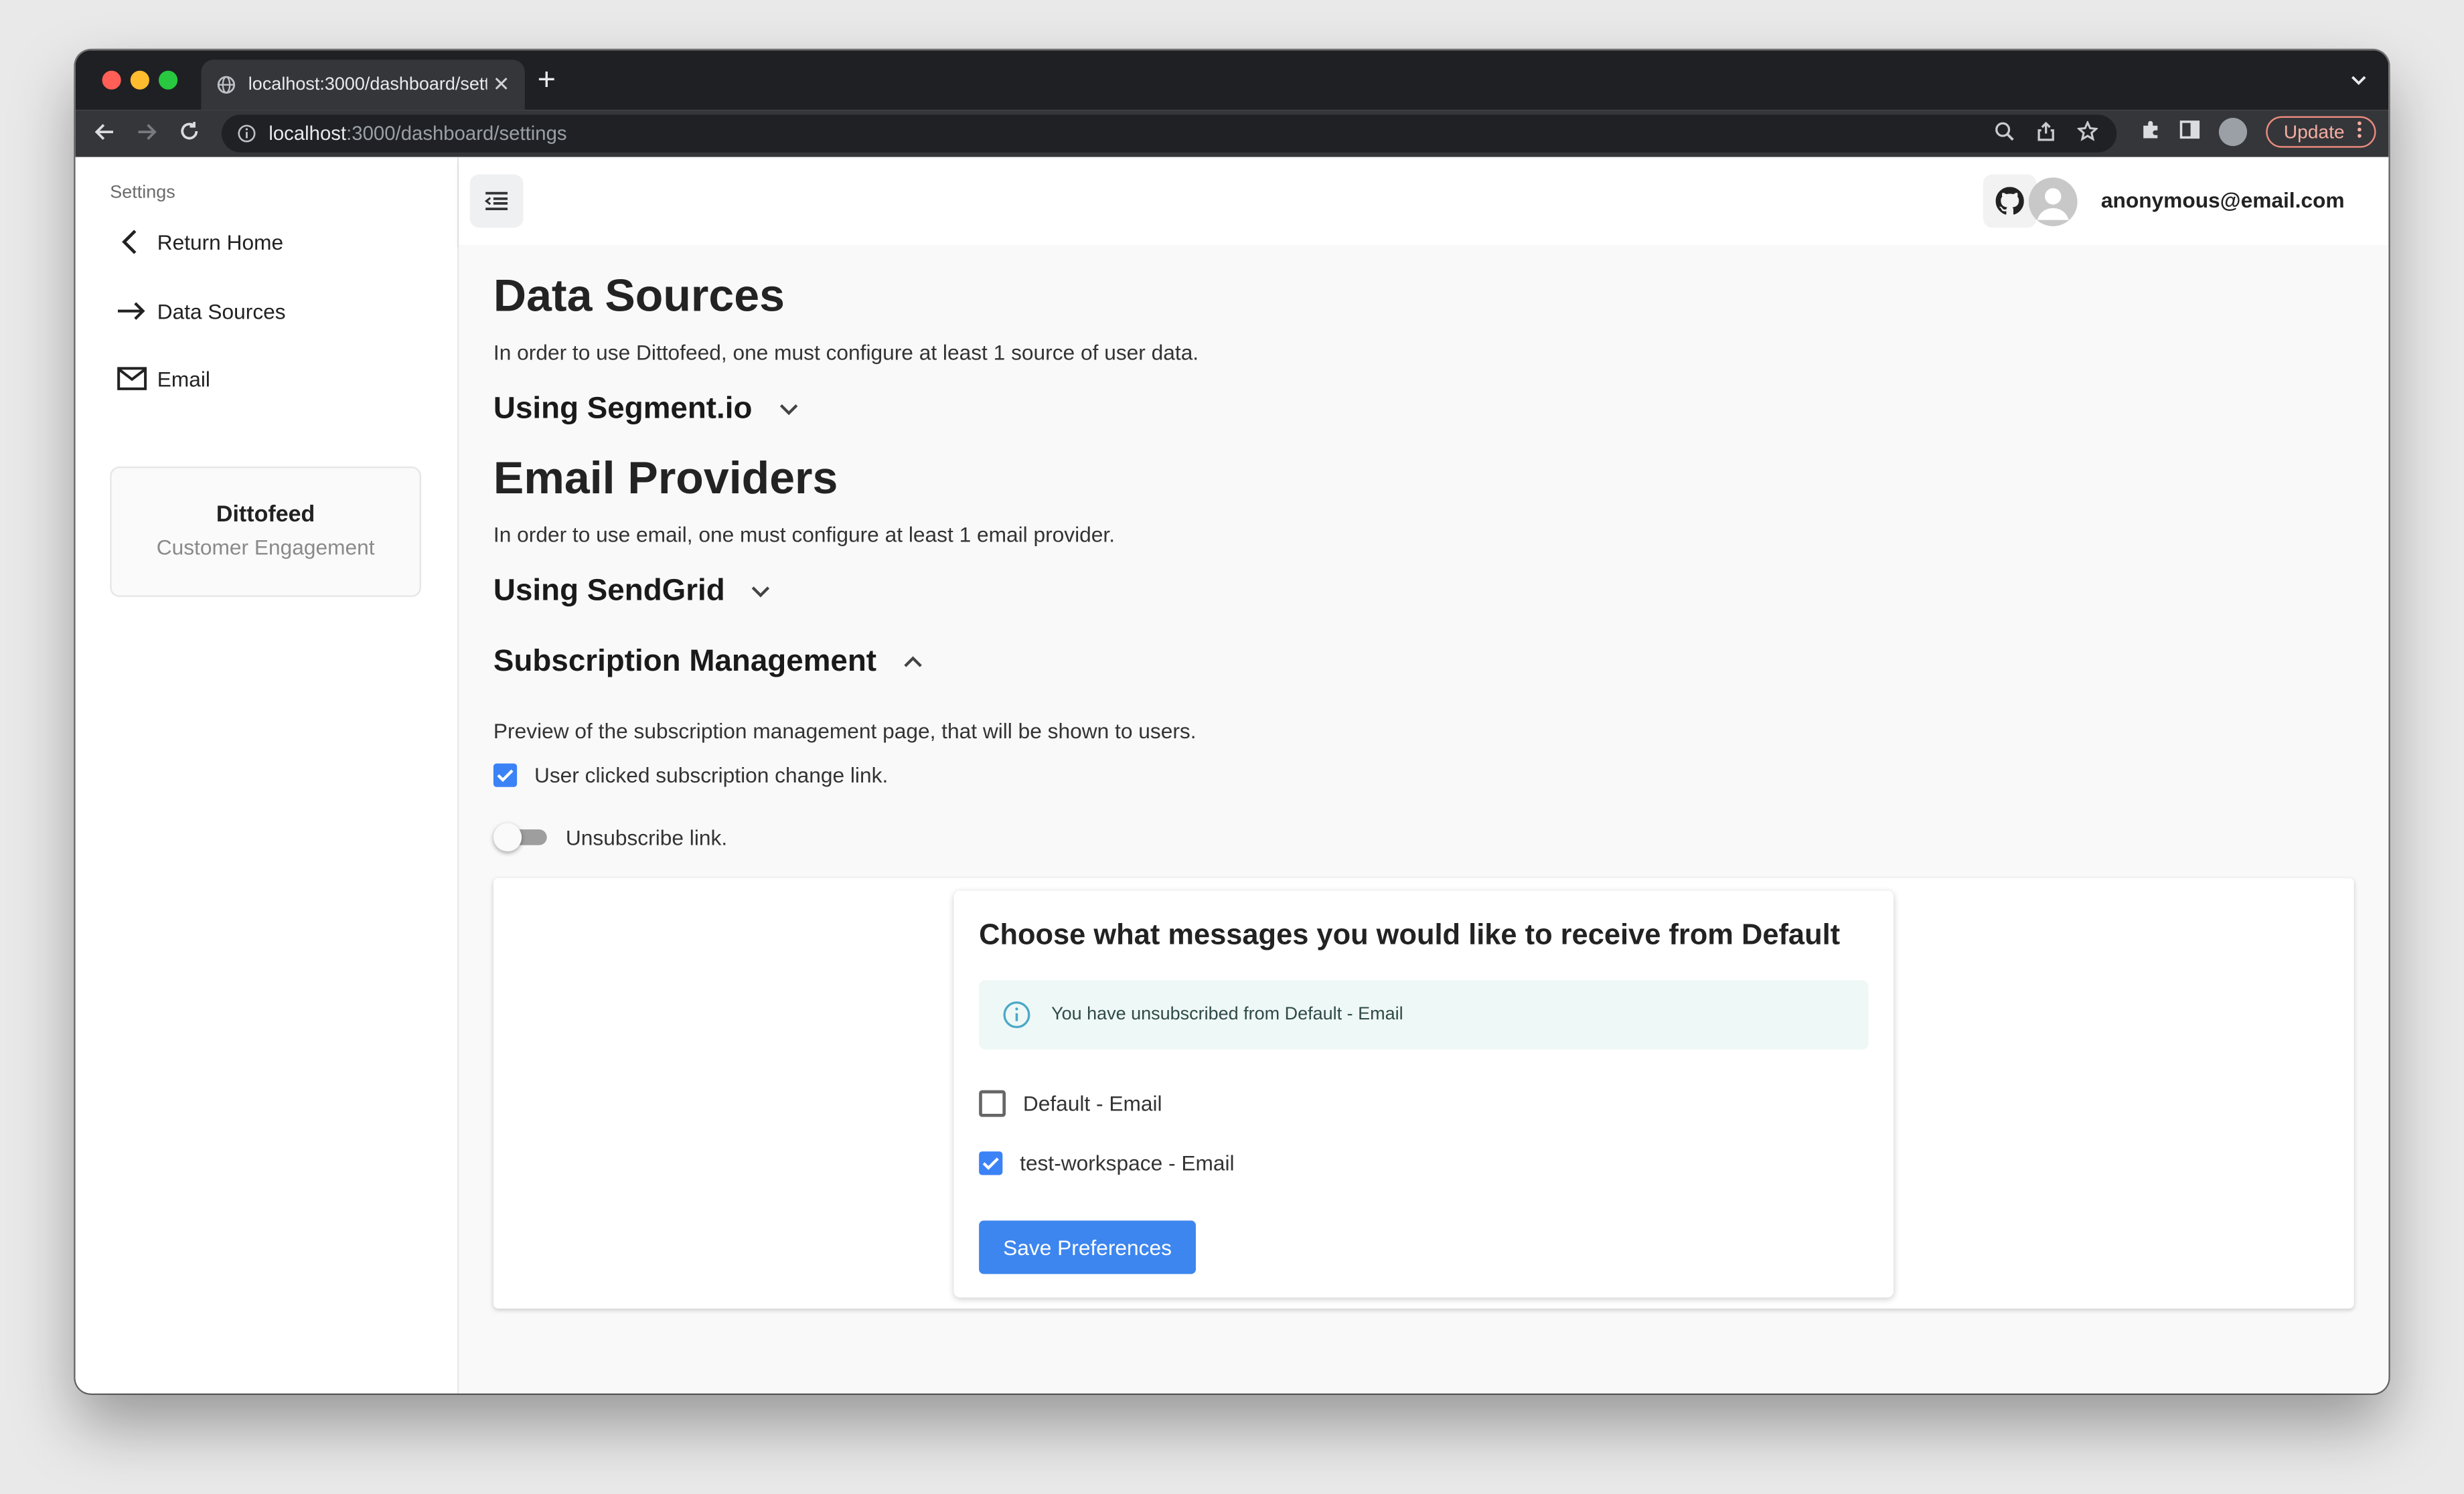 The width and height of the screenshot is (2464, 1494). I want to click on user-avatar, so click(2053, 201).